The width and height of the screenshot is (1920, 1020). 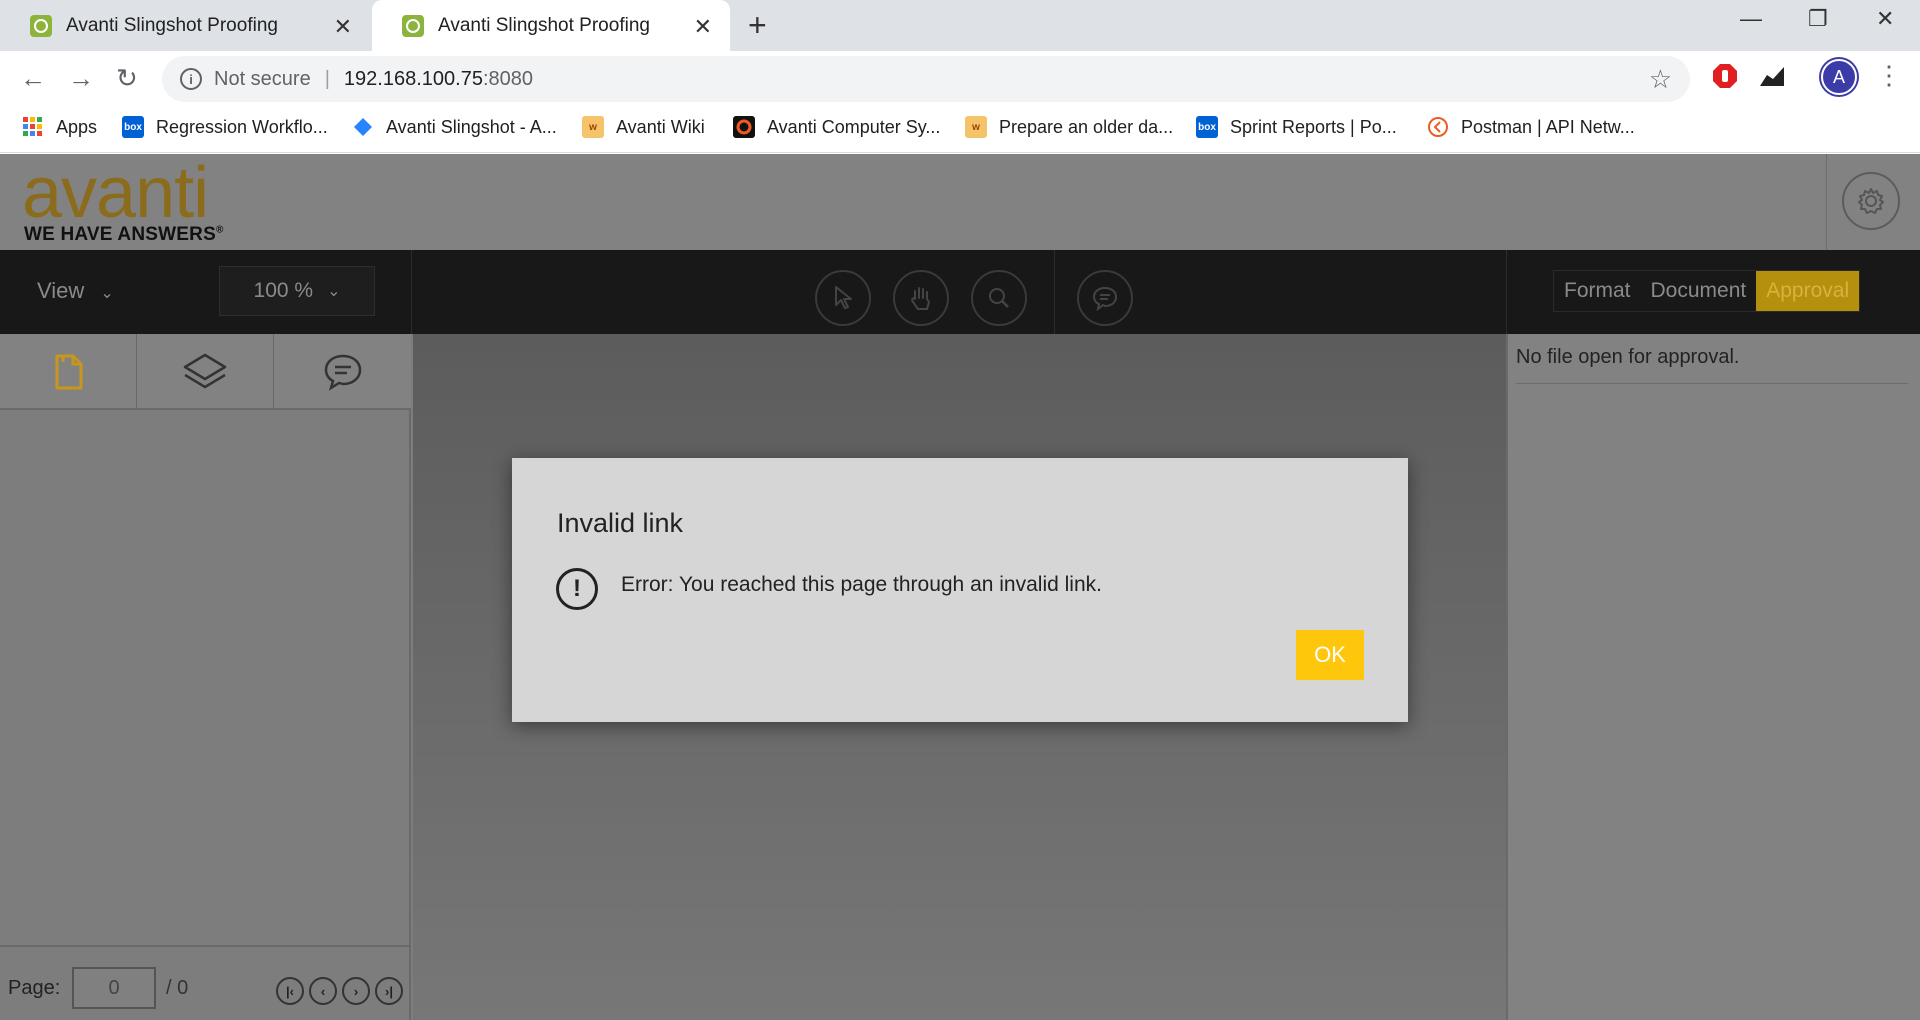 What do you see at coordinates (508, 78) in the screenshot?
I see `url-port: :8080` at bounding box center [508, 78].